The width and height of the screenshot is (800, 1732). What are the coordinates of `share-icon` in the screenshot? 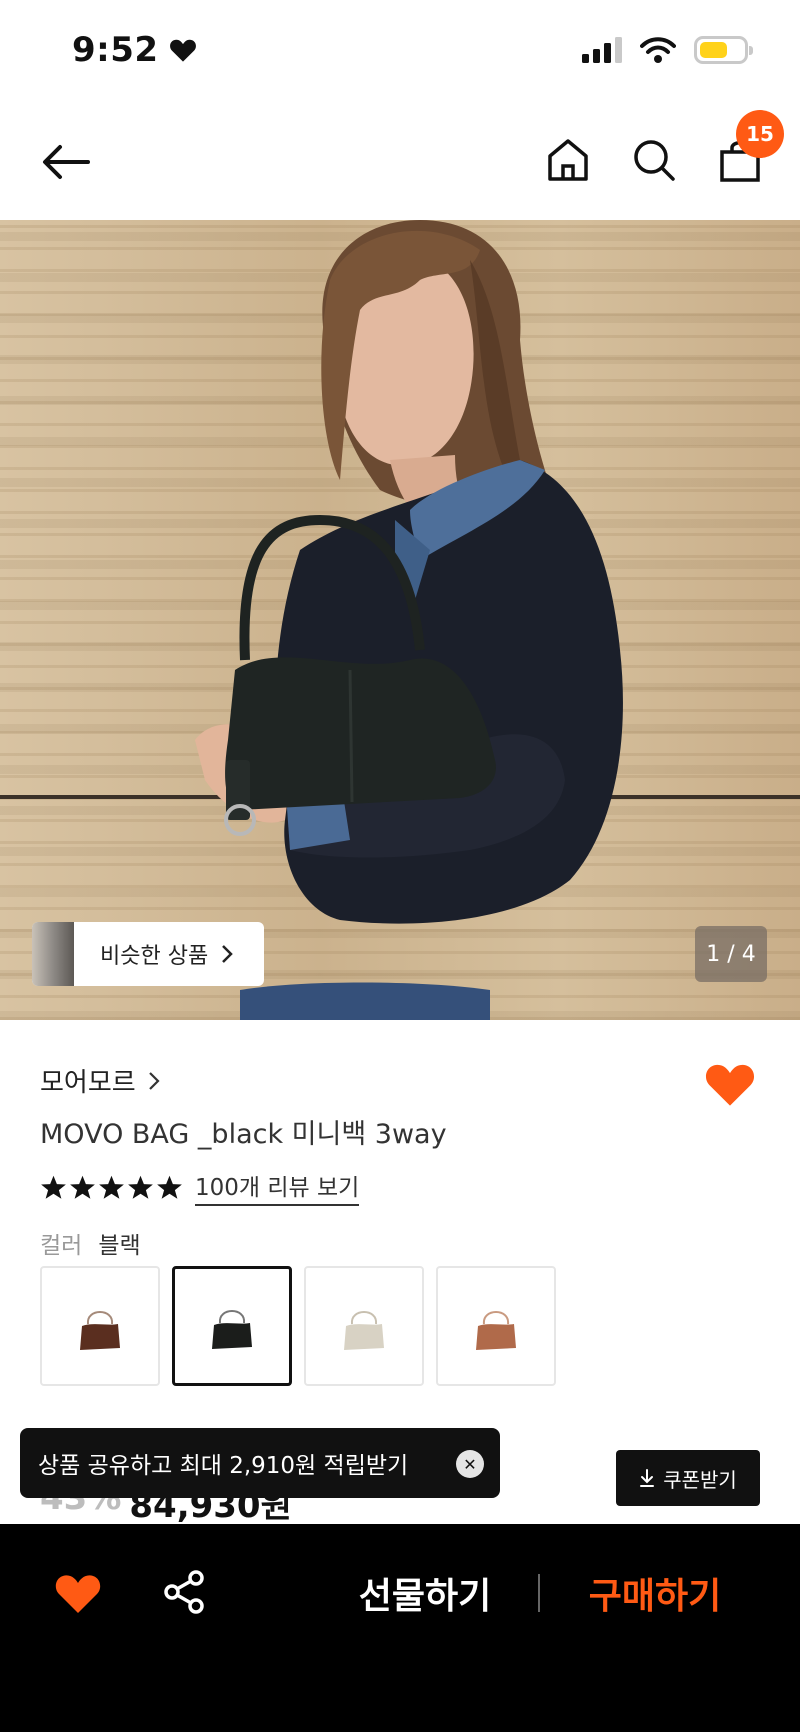 It's located at (184, 1592).